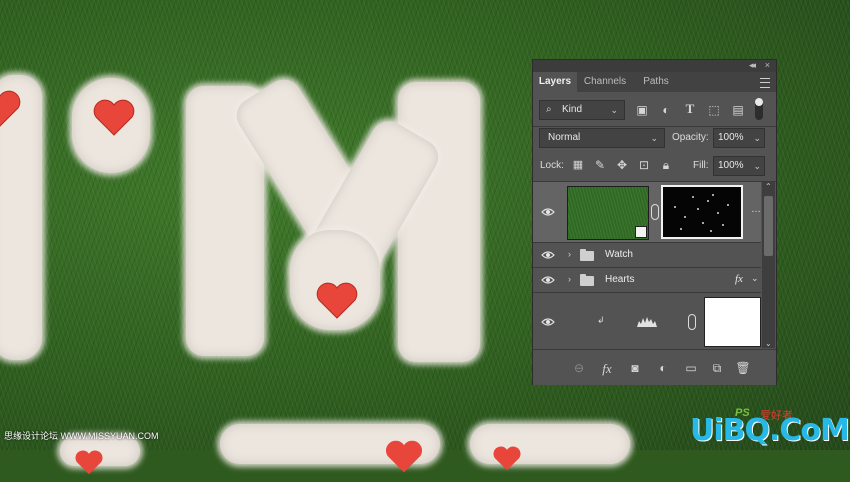 Image resolution: width=850 pixels, height=482 pixels. I want to click on opacity-field: 100% ⌄, so click(739, 138).